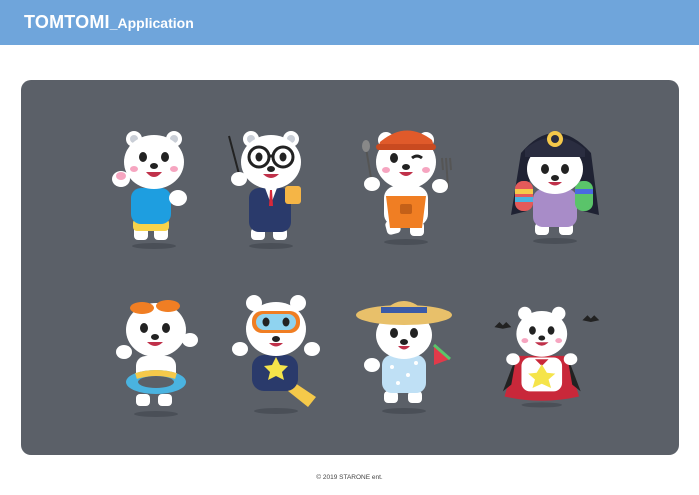 The image size is (699, 495). What do you see at coordinates (276, 354) in the screenshot?
I see `bear-snorkel-icon` at bounding box center [276, 354].